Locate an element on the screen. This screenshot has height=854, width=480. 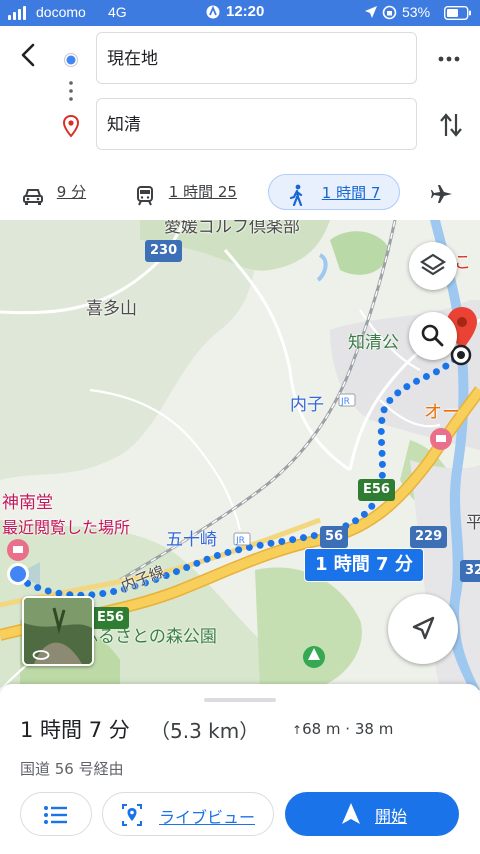
road-shield-230: 230 is located at coordinates (164, 251).